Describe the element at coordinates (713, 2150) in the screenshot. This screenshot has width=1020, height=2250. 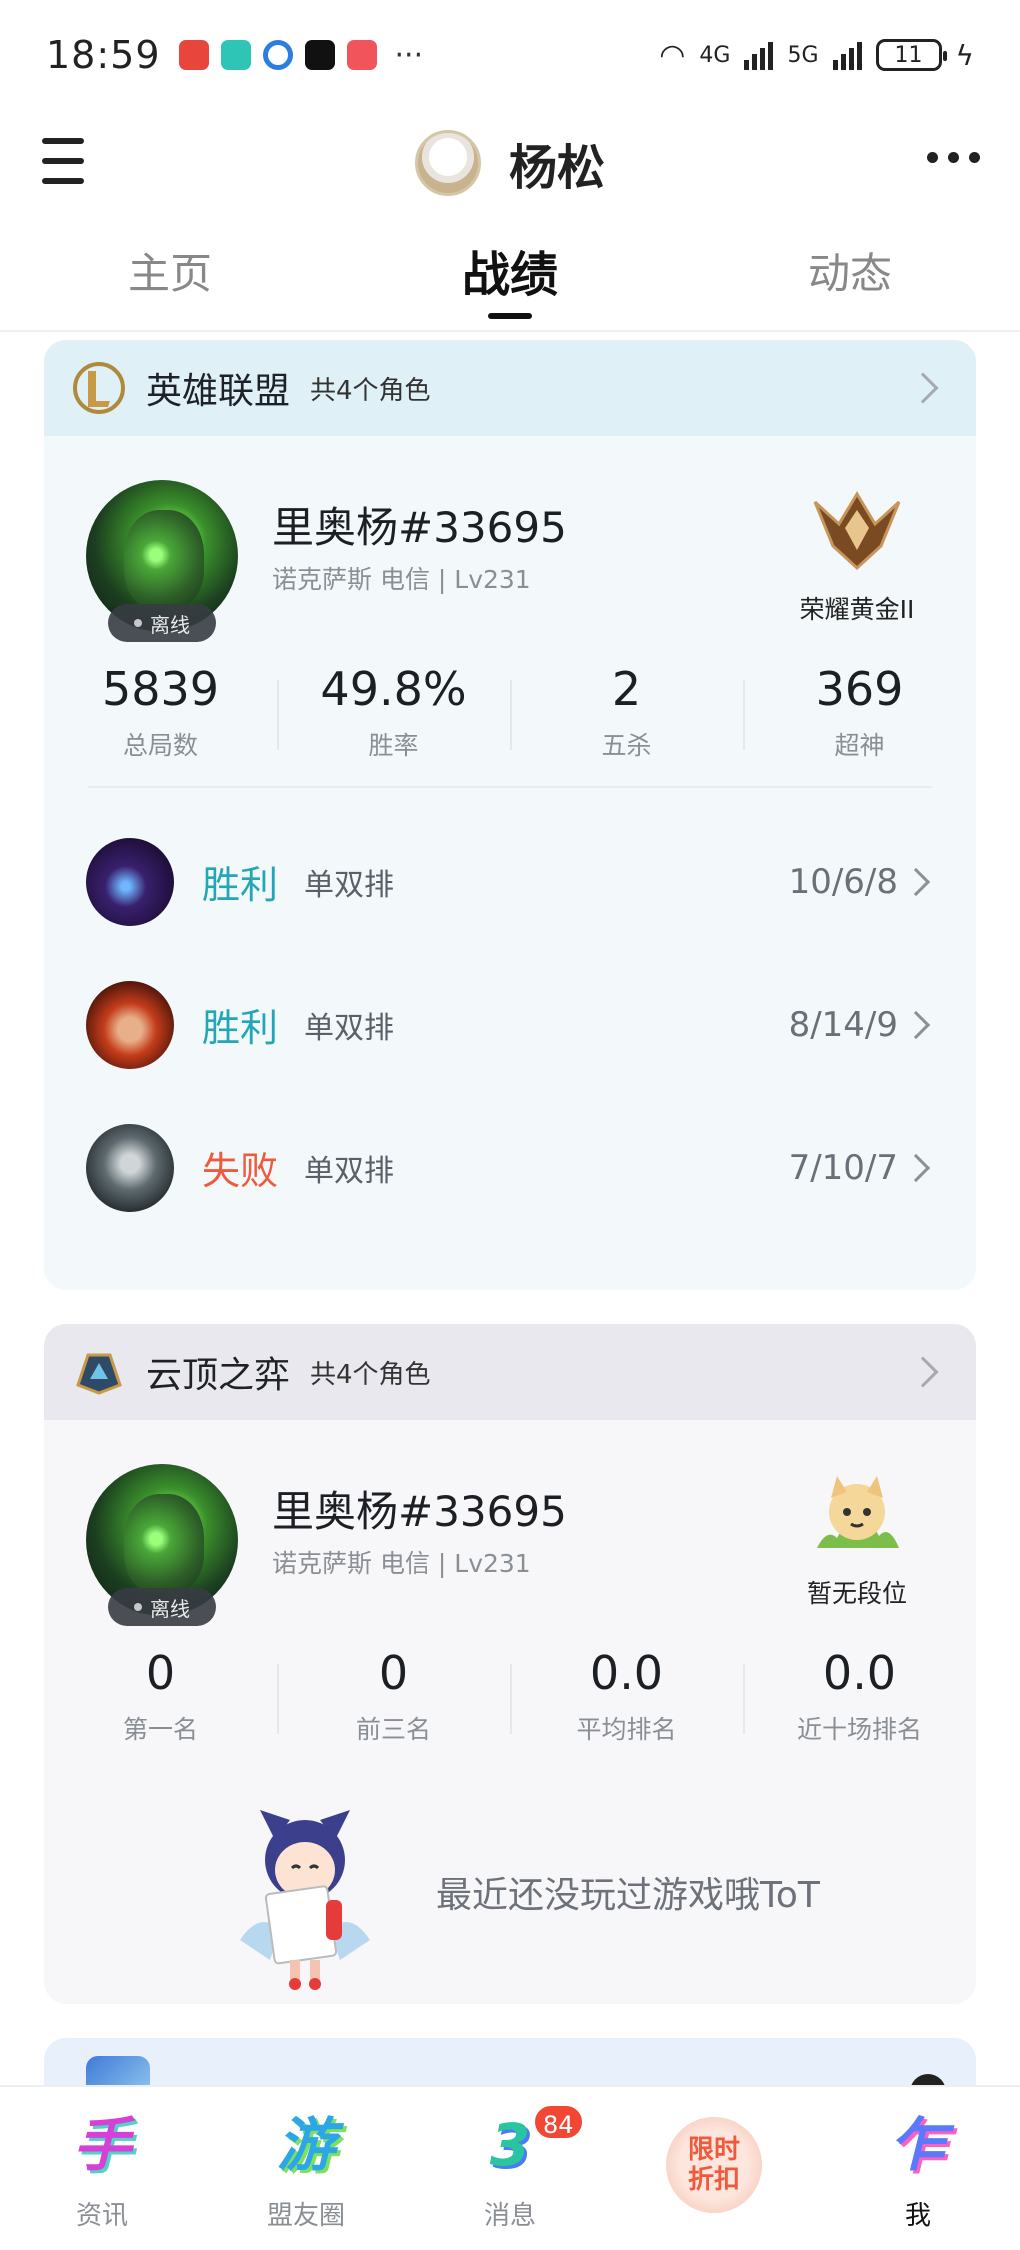
I see `promo-line-1: 限时` at that location.